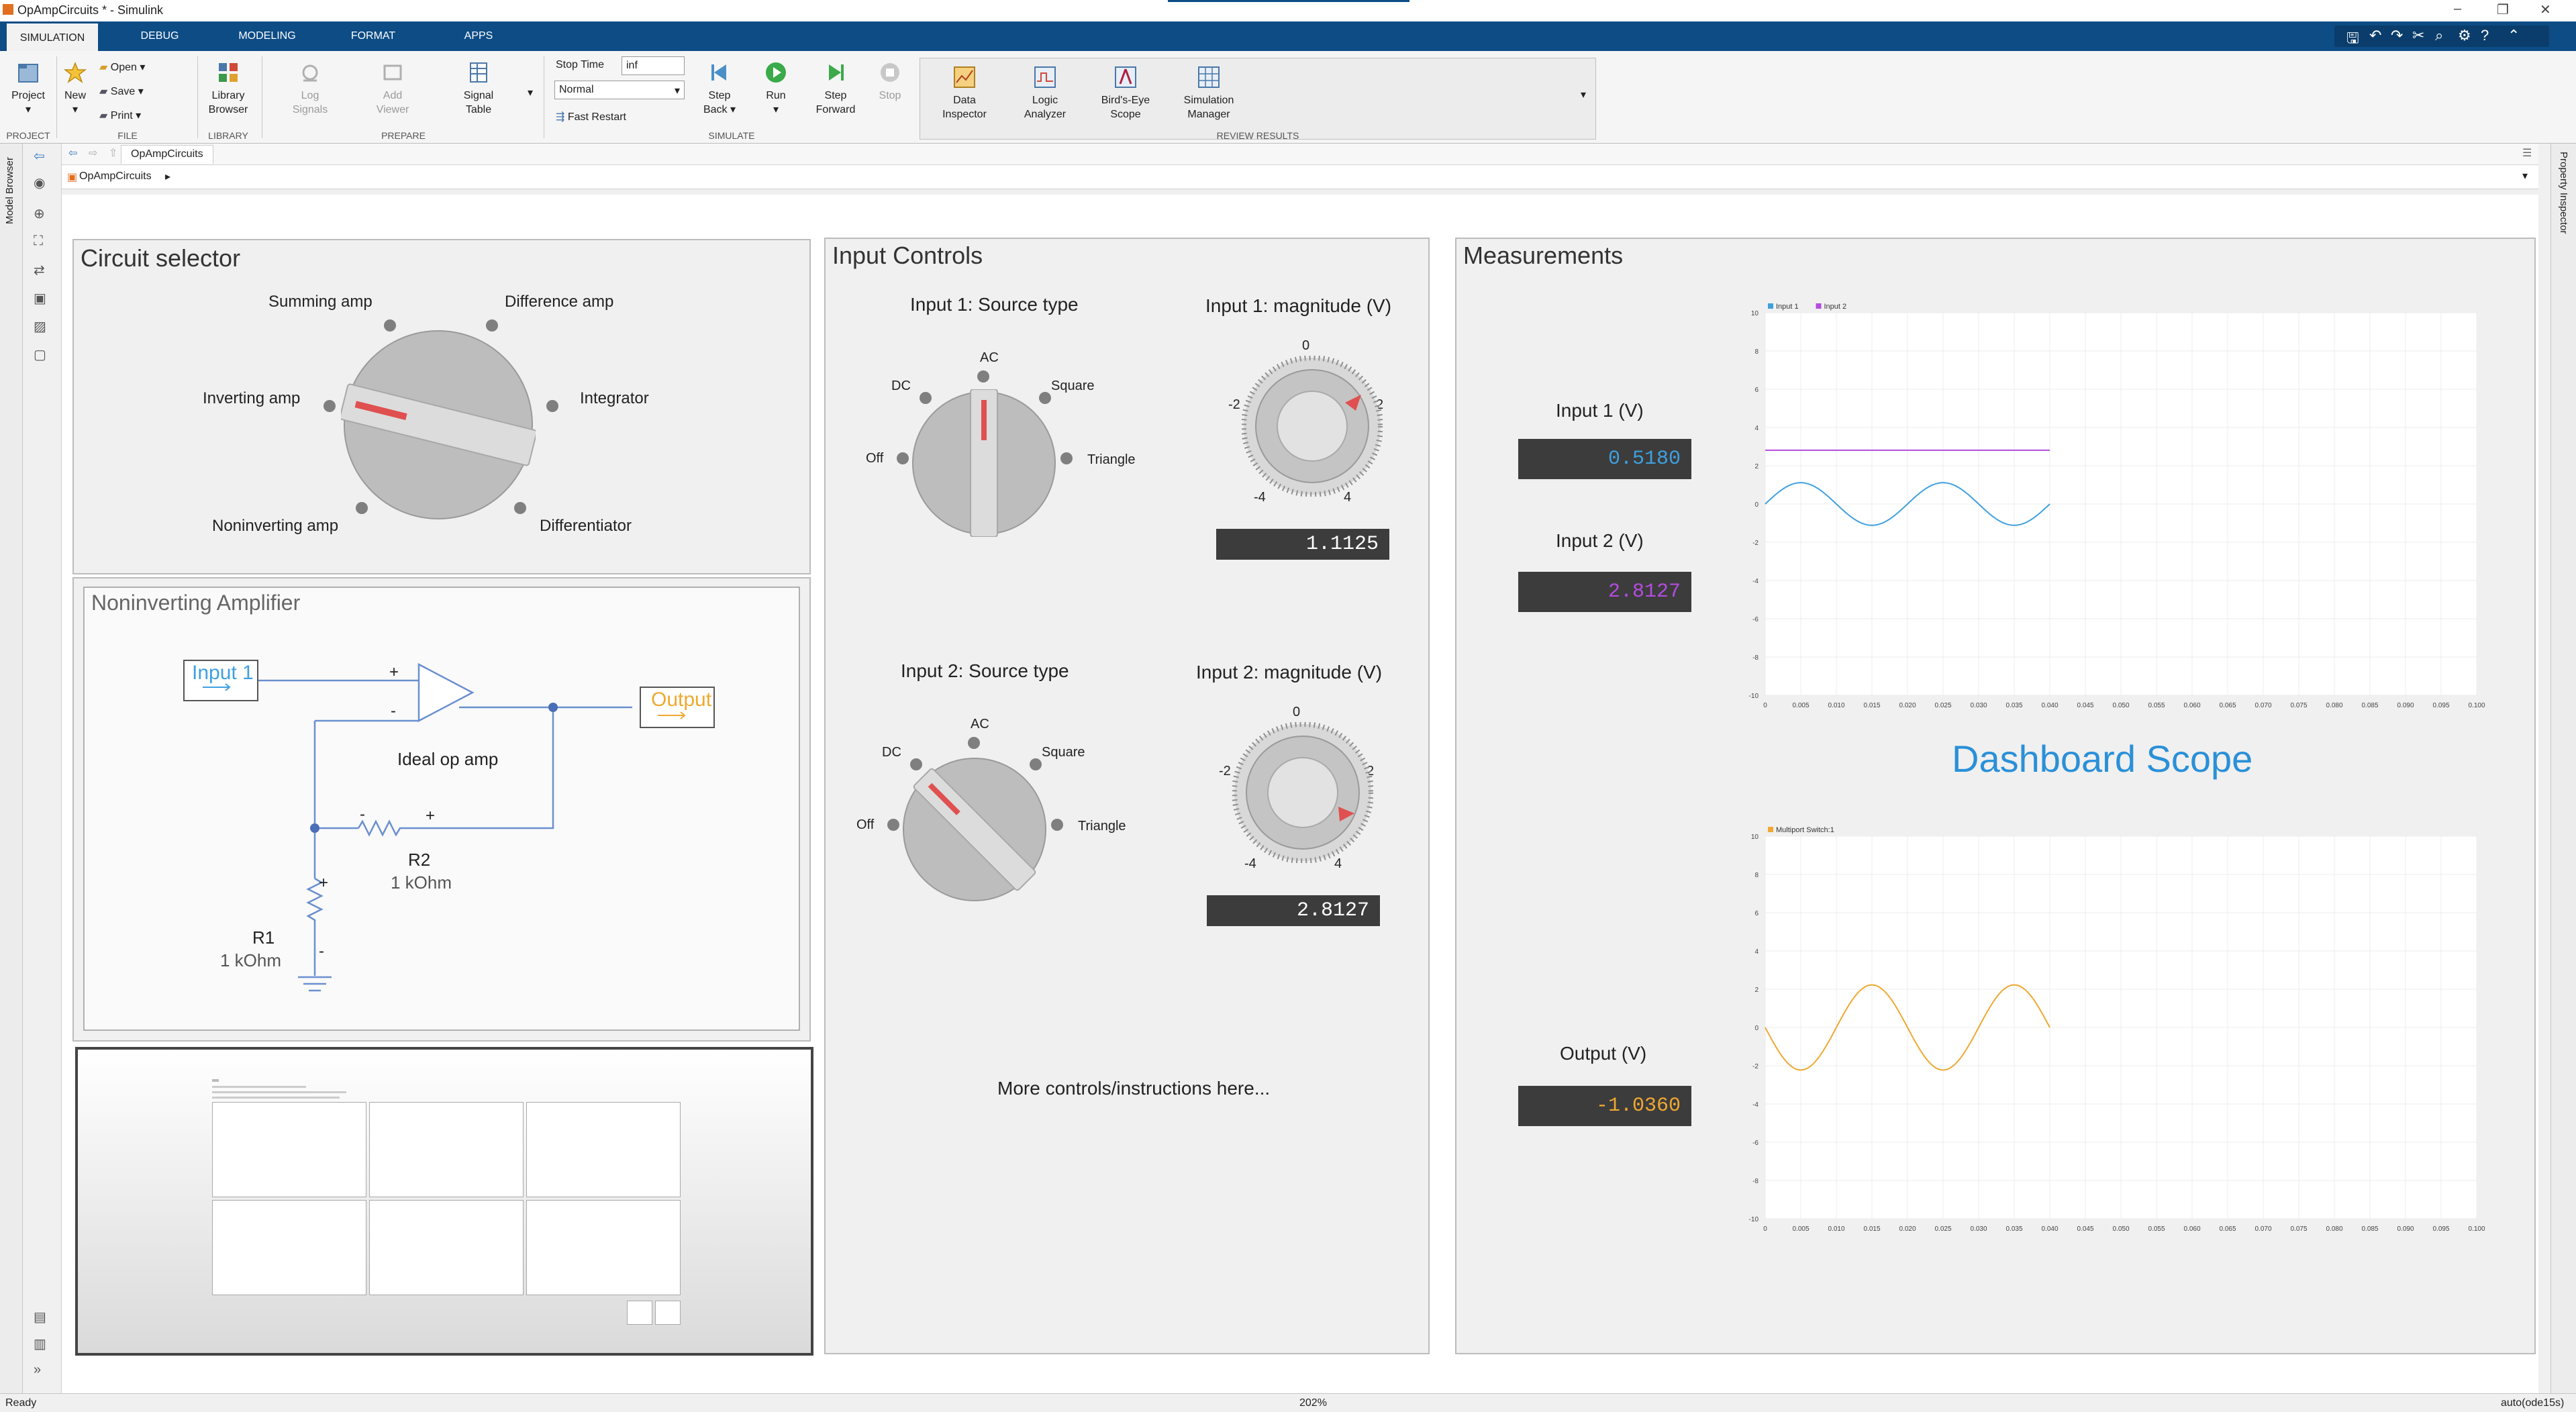 Image resolution: width=2576 pixels, height=1412 pixels. Describe the element at coordinates (1045, 101) in the screenshot. I see `logic-analyzer-label-1: Logic` at that location.